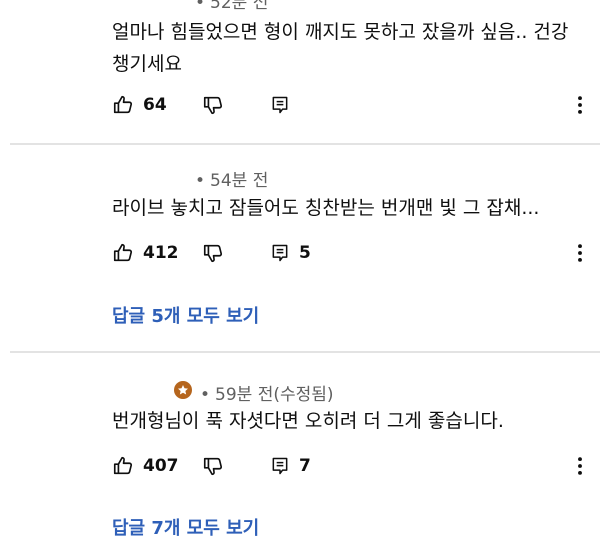  What do you see at coordinates (161, 253) in the screenshot?
I see `like-count: 412` at bounding box center [161, 253].